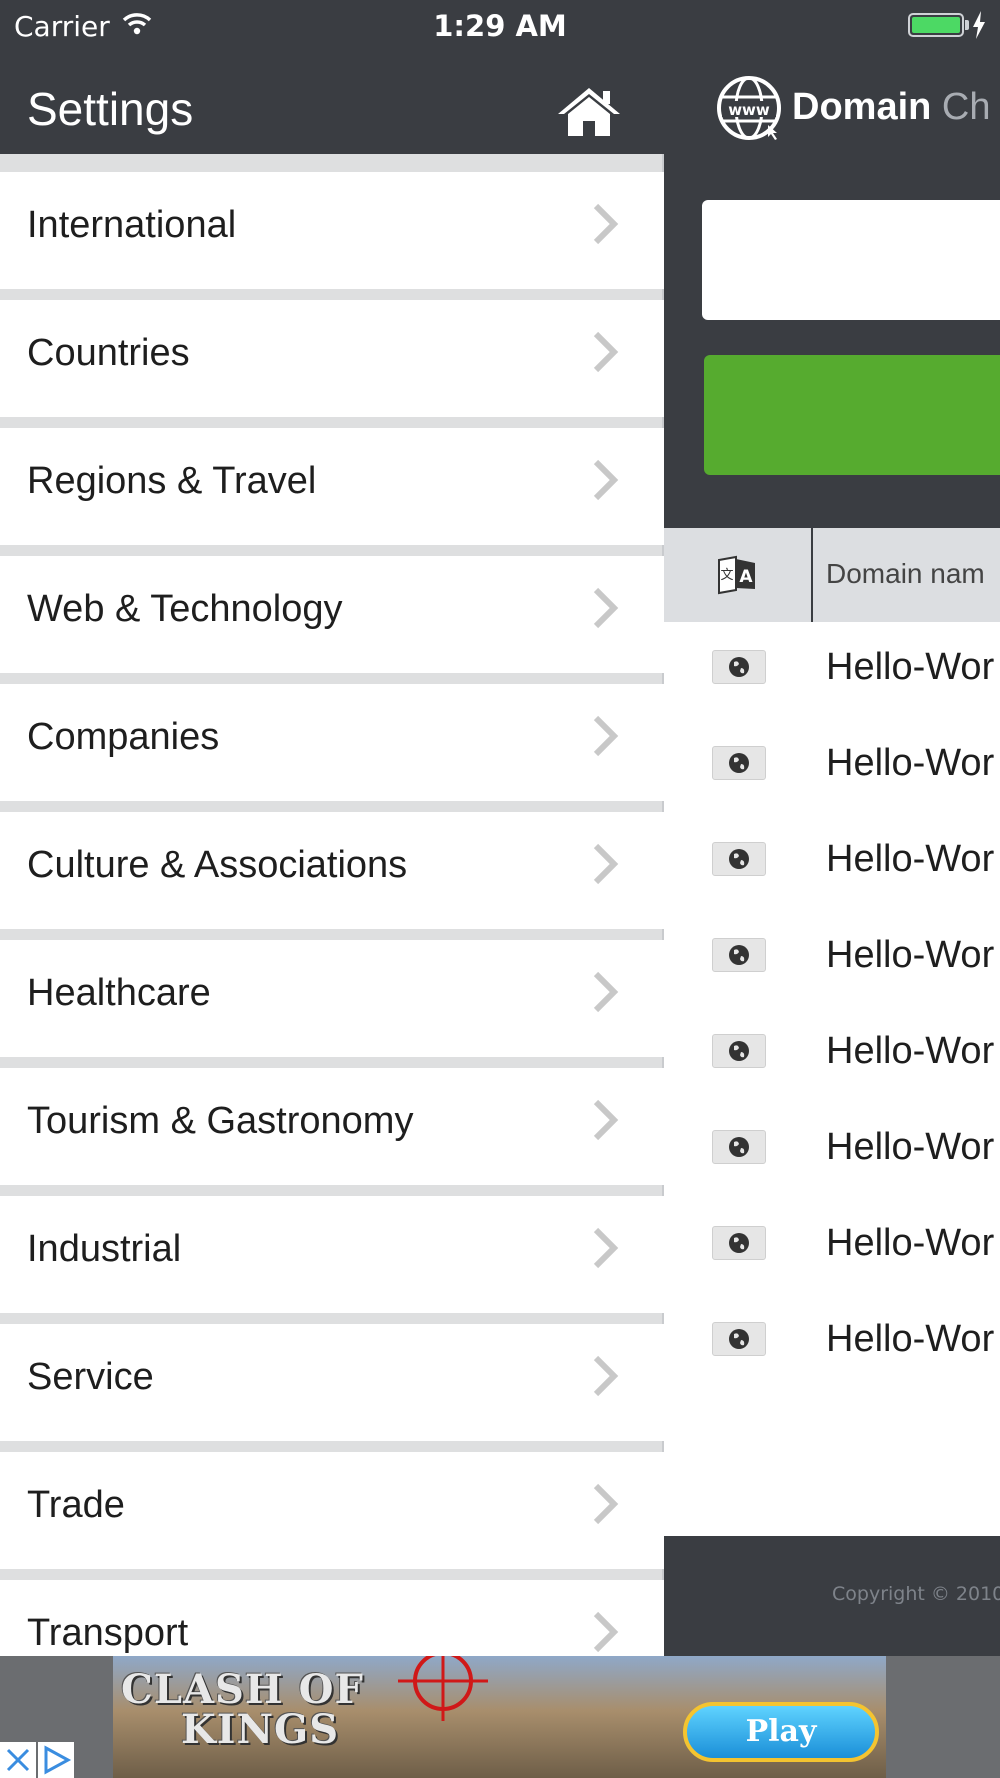 This screenshot has height=1778, width=1000. I want to click on check-domain-button, so click(852, 415).